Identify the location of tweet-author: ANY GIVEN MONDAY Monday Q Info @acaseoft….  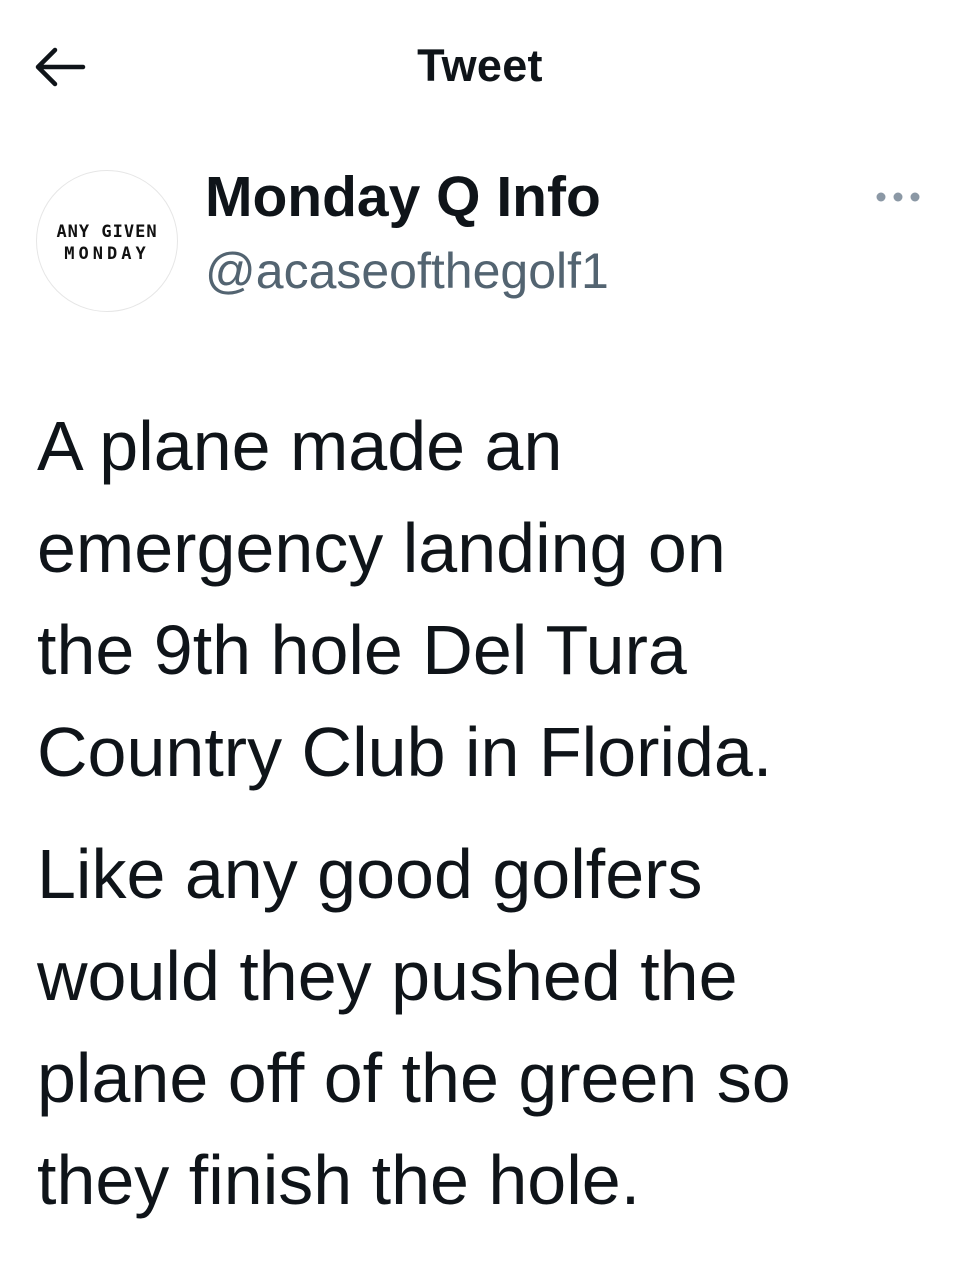
(480, 240).